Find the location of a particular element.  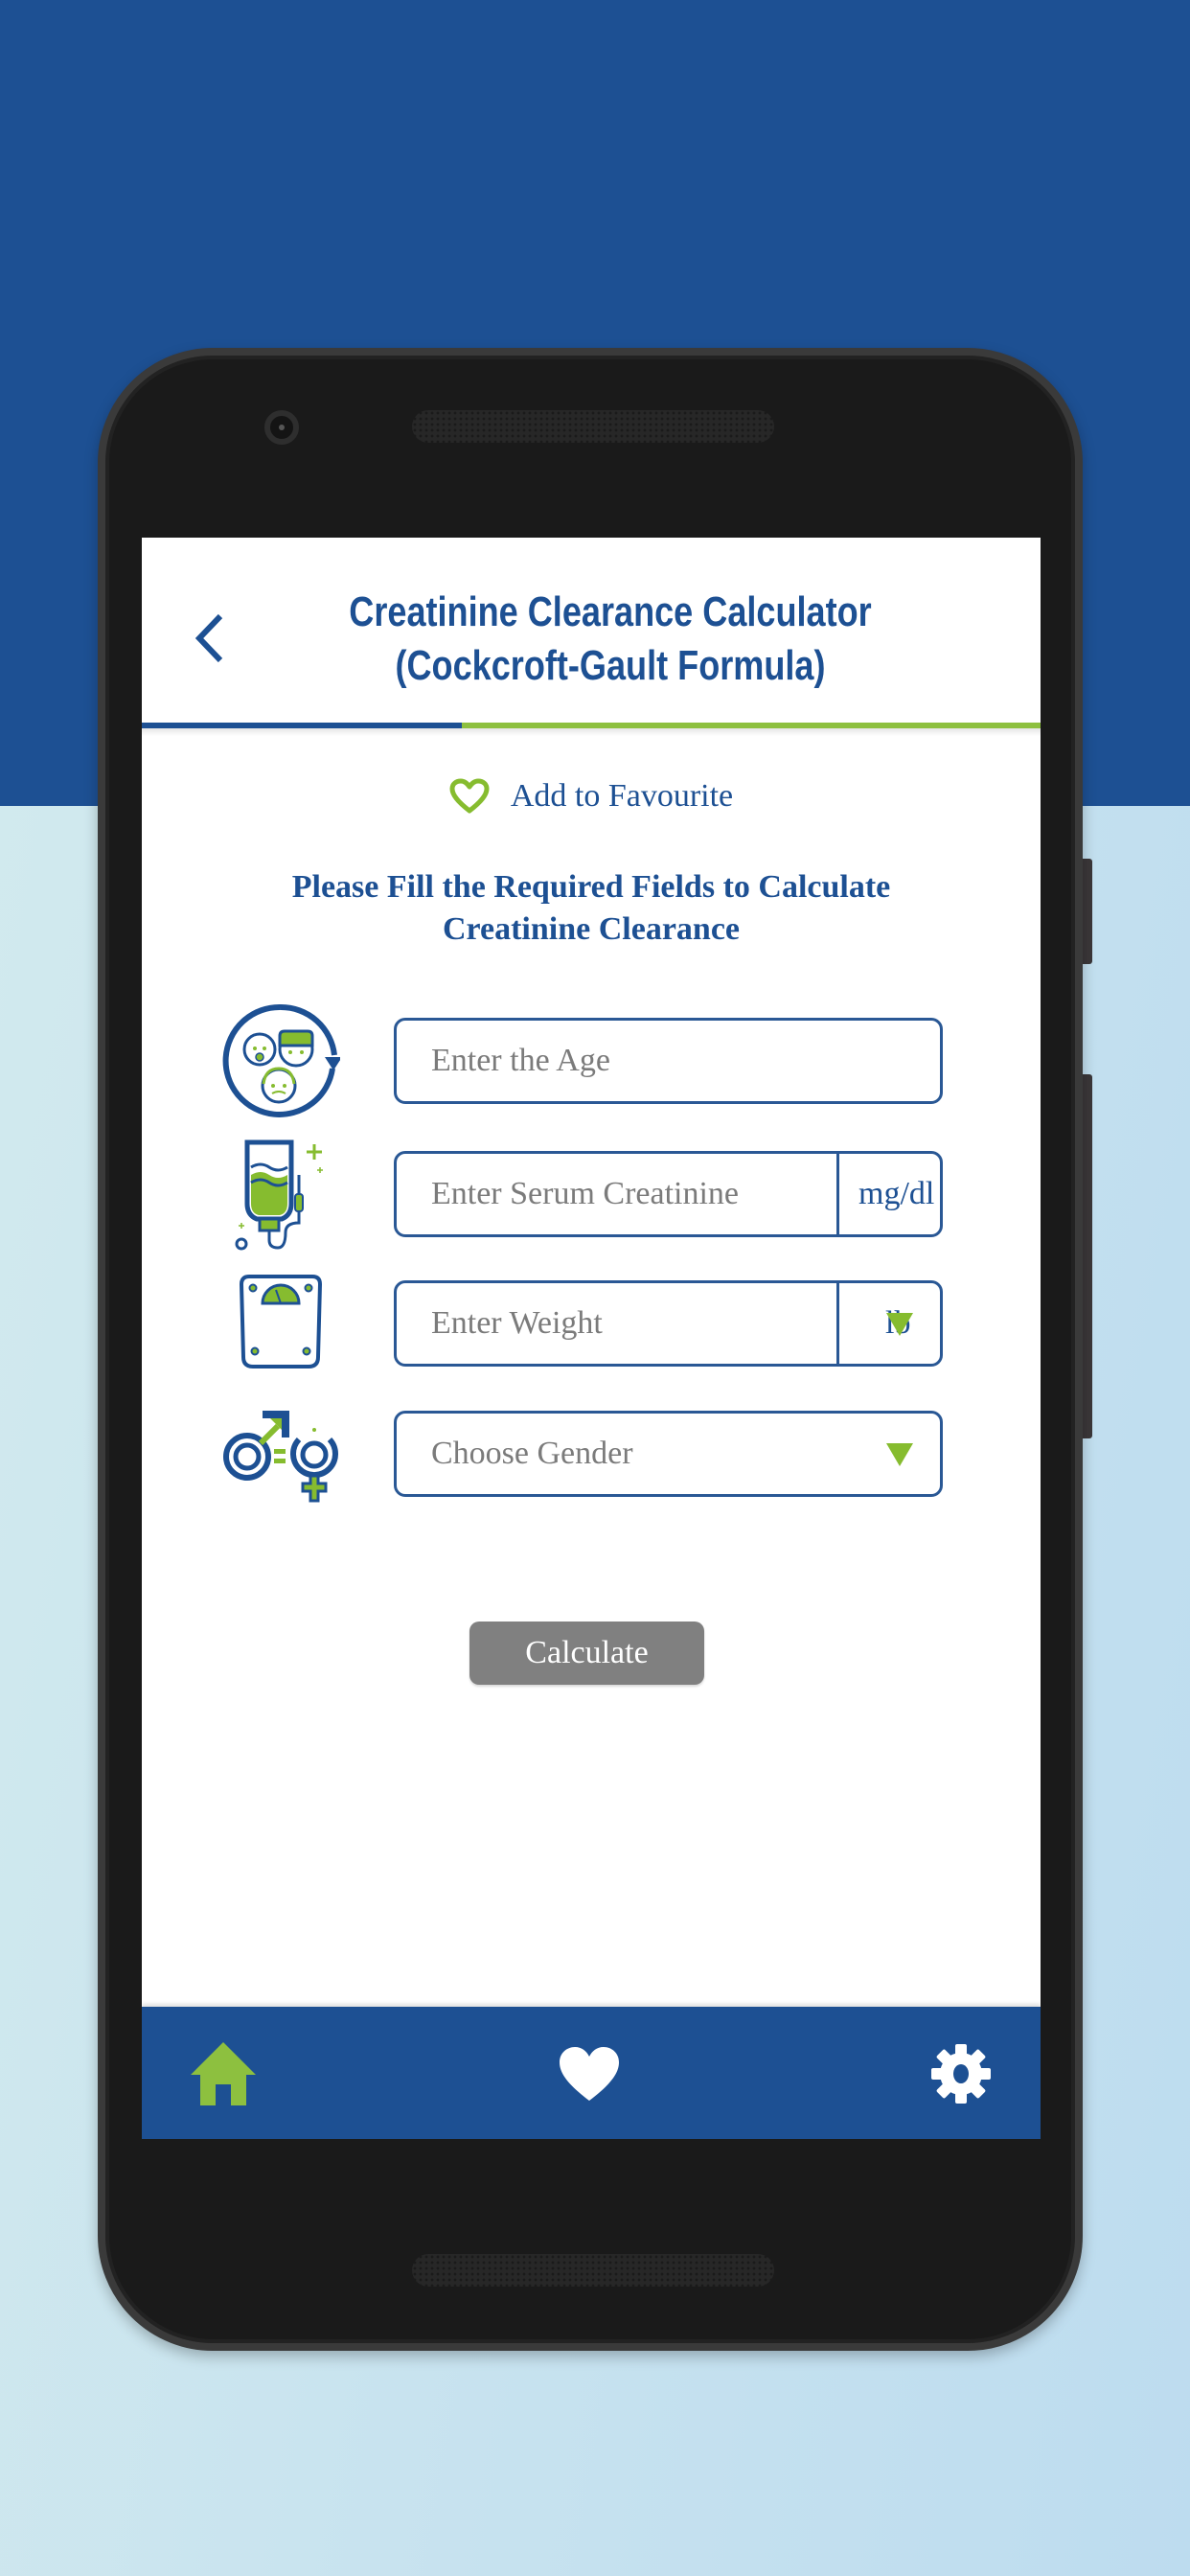

weight-input is located at coordinates (617, 1323).